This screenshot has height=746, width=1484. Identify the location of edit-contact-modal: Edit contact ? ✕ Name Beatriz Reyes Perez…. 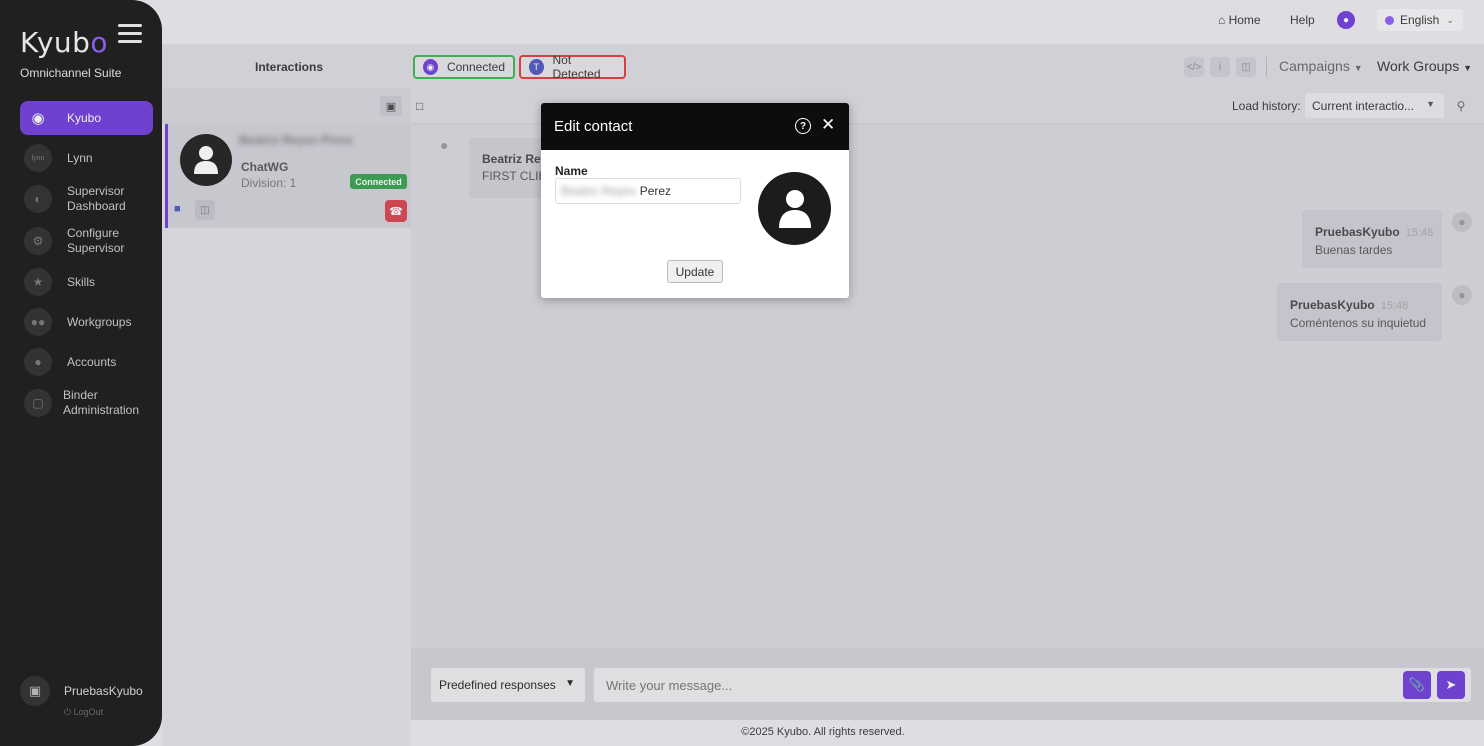
(695, 200).